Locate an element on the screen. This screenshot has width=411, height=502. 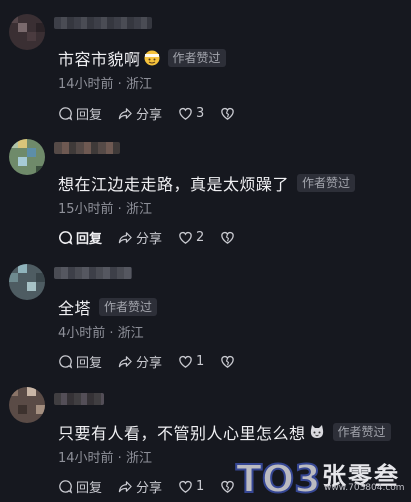
like-count: 2 is located at coordinates (200, 237).